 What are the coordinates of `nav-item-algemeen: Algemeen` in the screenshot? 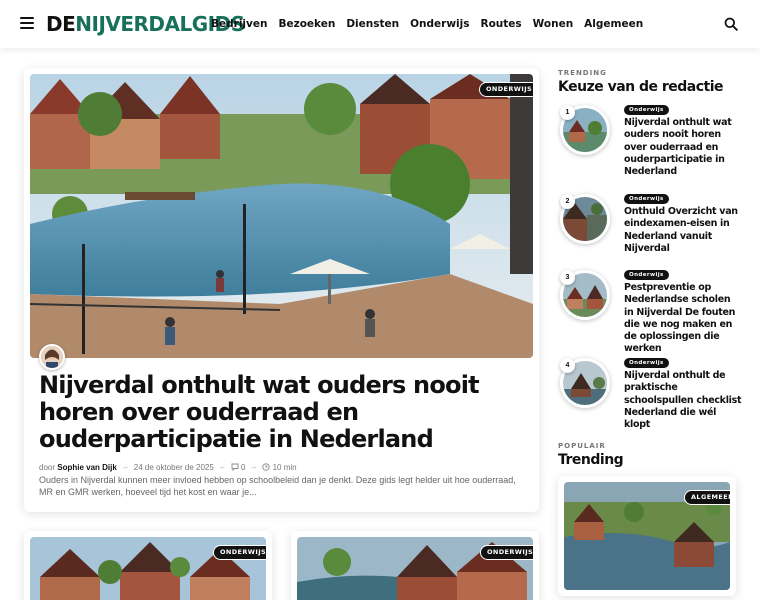 It's located at (613, 24).